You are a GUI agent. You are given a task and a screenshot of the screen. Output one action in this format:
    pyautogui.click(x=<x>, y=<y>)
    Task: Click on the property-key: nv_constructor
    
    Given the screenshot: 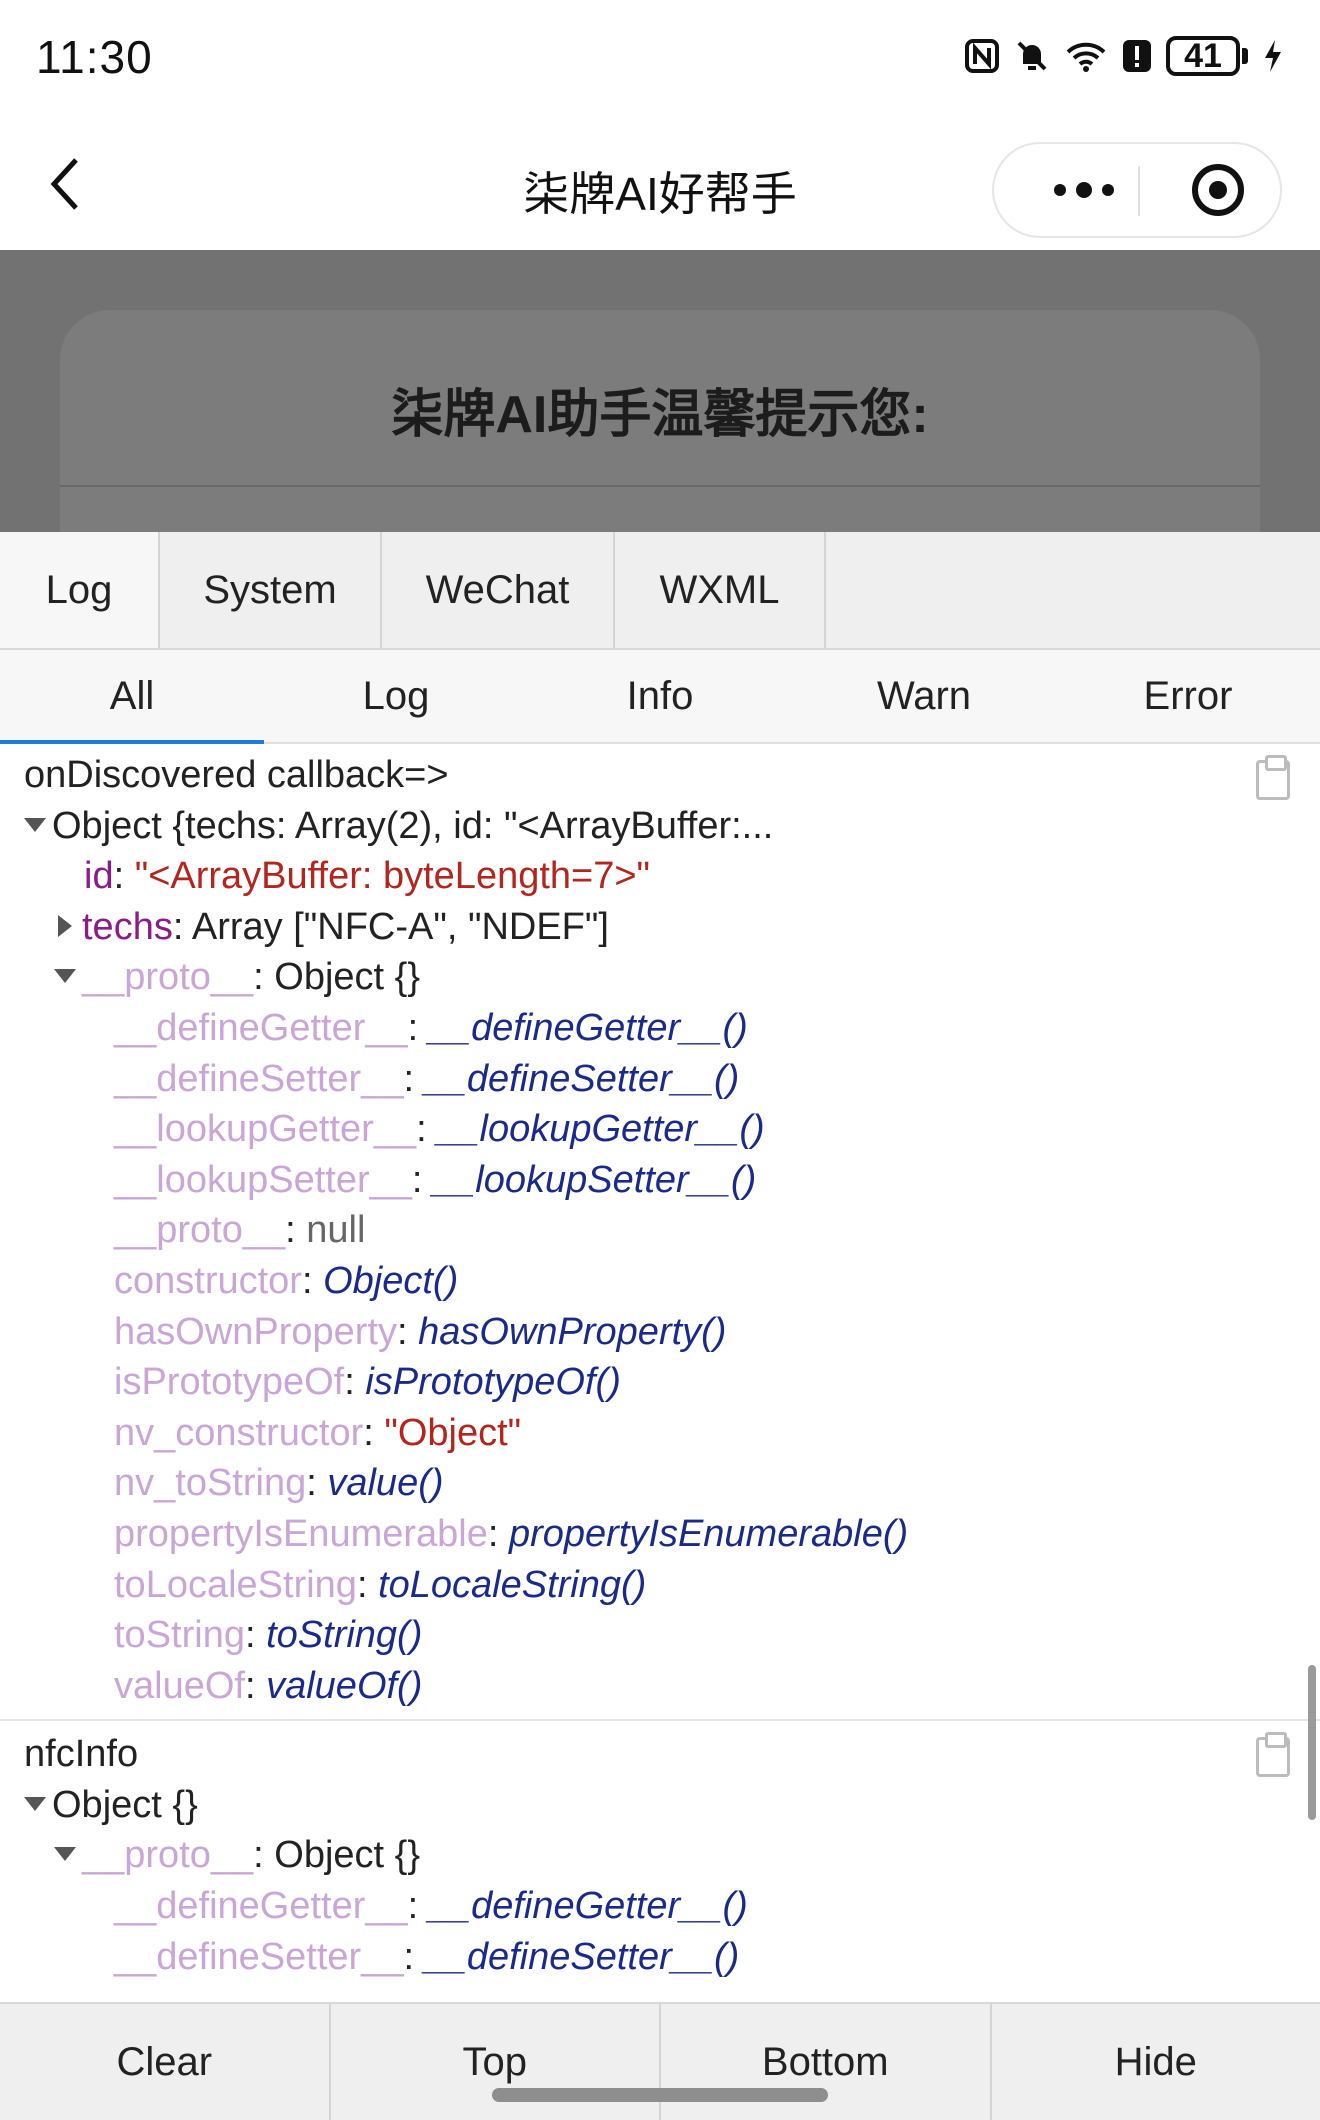 What is the action you would take?
    pyautogui.click(x=239, y=1432)
    